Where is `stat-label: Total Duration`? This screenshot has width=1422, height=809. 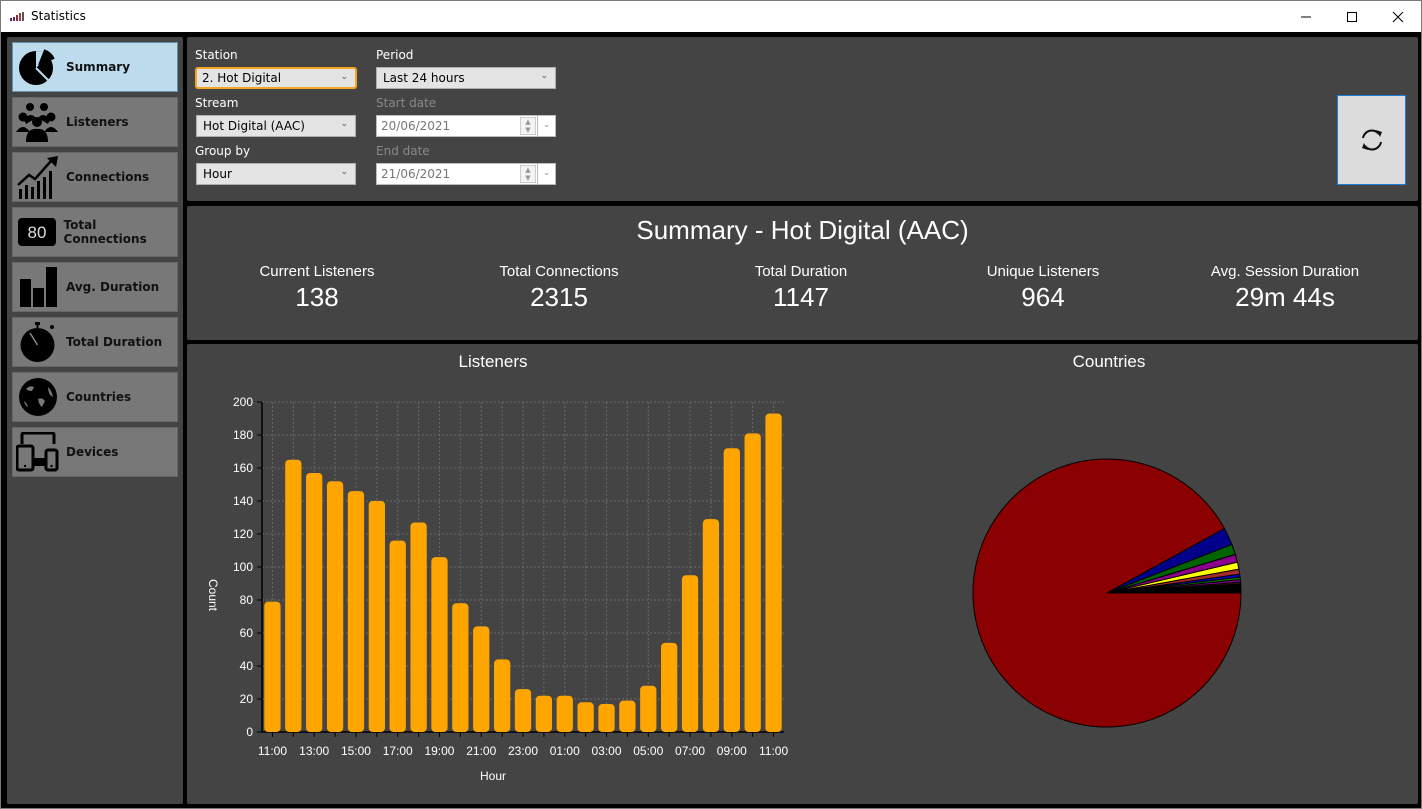 stat-label: Total Duration is located at coordinates (801, 271).